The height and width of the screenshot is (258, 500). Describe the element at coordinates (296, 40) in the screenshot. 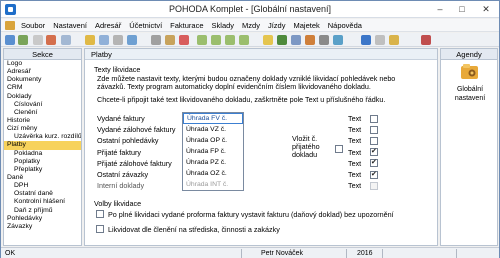

I see `settings-icon` at that location.